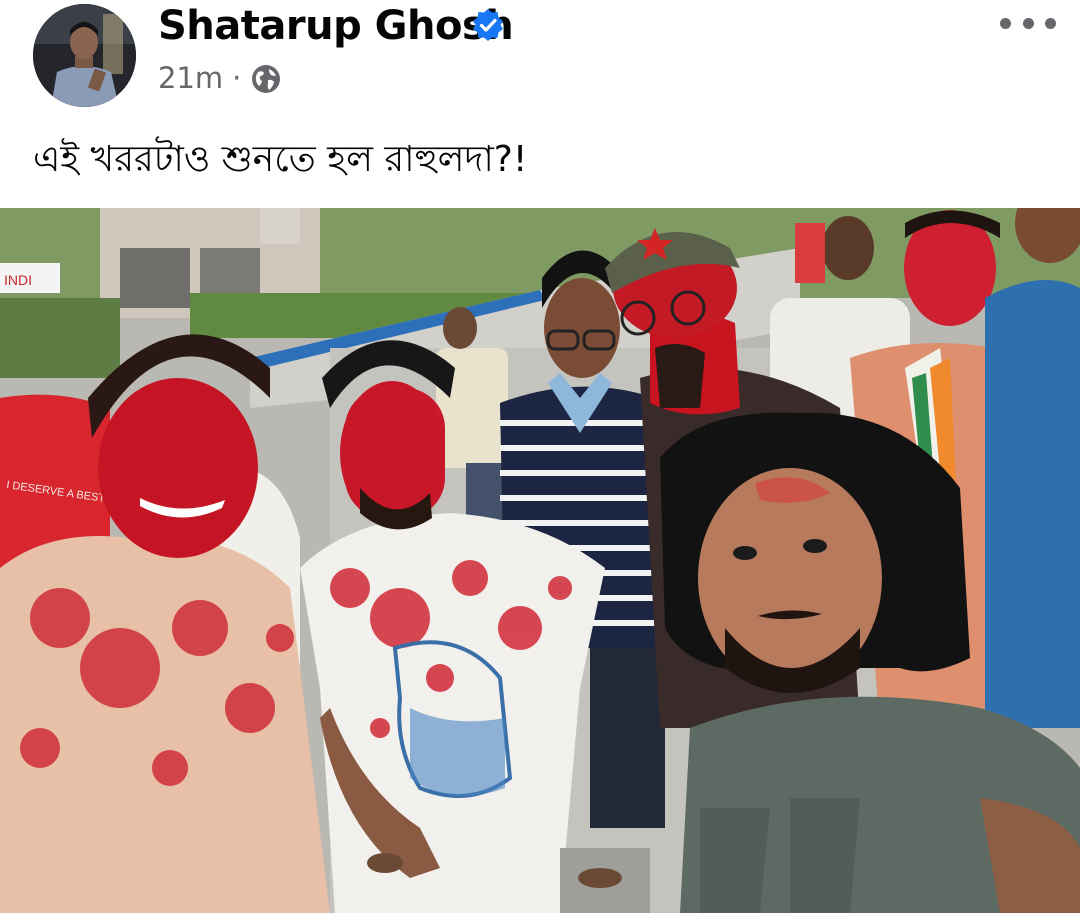 The image size is (1080, 913). What do you see at coordinates (336, 26) in the screenshot?
I see `author-name: Shatarup Ghosh` at bounding box center [336, 26].